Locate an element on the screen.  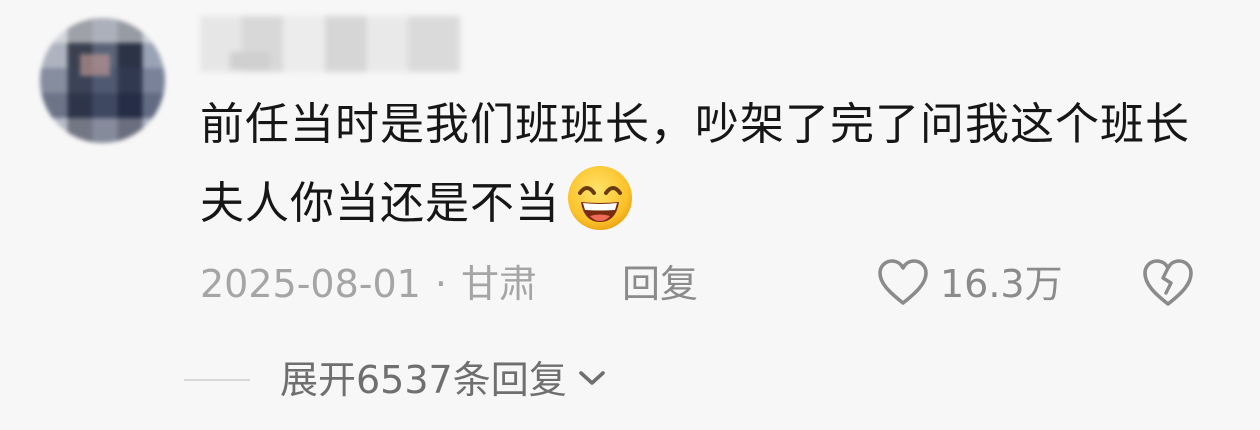
username-blurred is located at coordinates (330, 44).